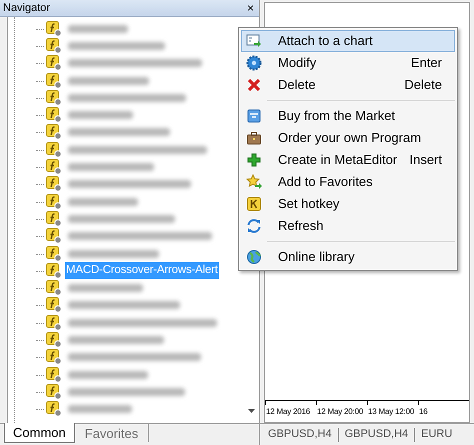  I want to click on axis-label: 12 May 2016, so click(288, 411).